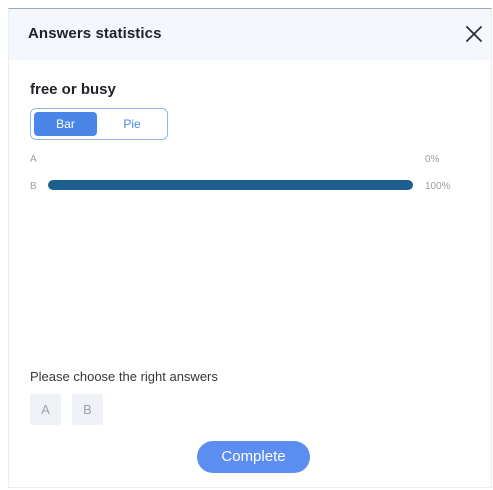 This screenshot has height=490, width=493. I want to click on question-title: free or busy, so click(73, 89).